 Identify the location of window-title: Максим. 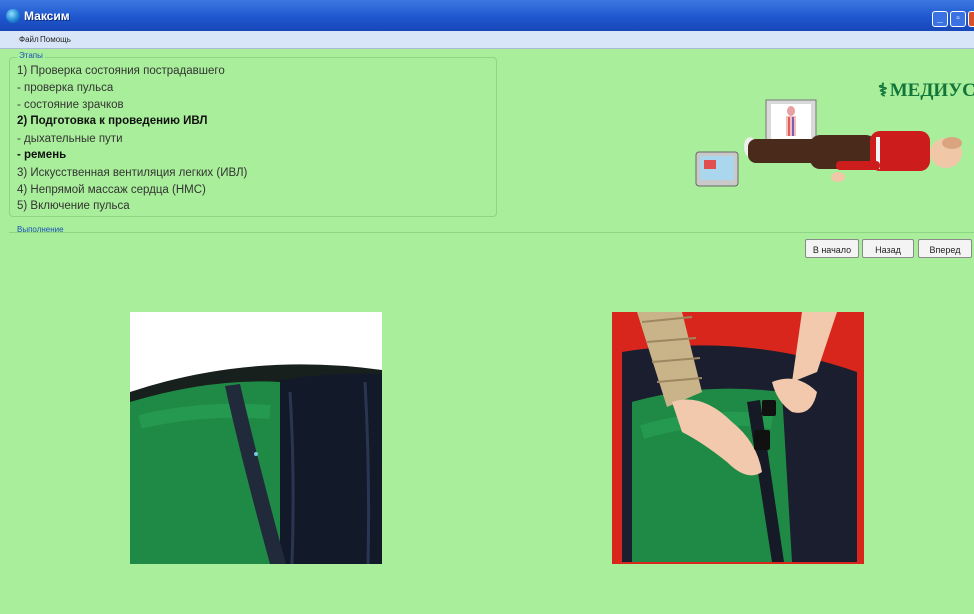
(47, 16).